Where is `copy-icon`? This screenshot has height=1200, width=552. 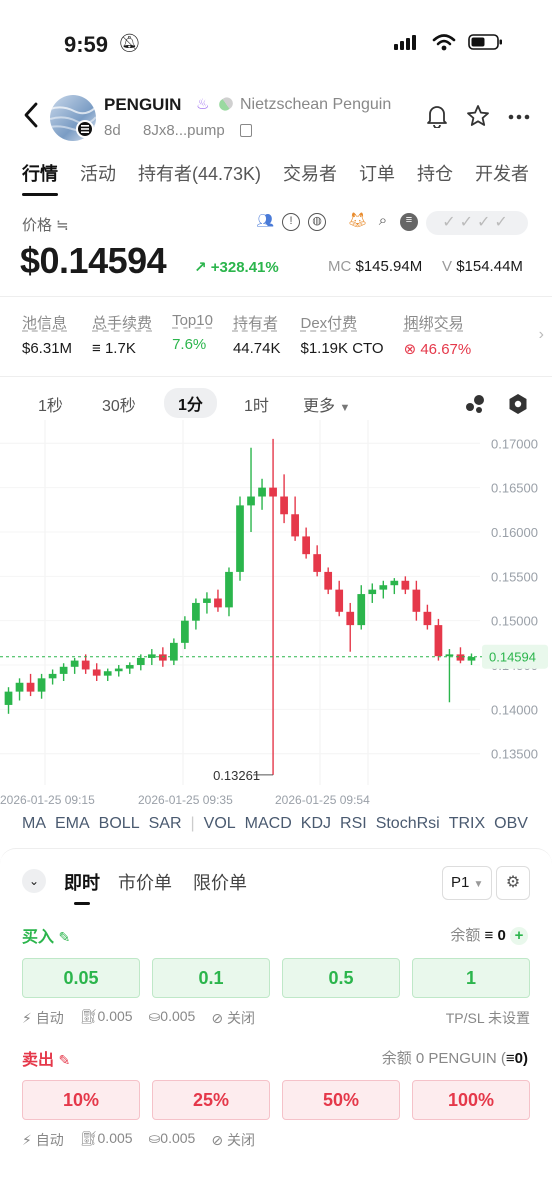
copy-icon is located at coordinates (246, 130).